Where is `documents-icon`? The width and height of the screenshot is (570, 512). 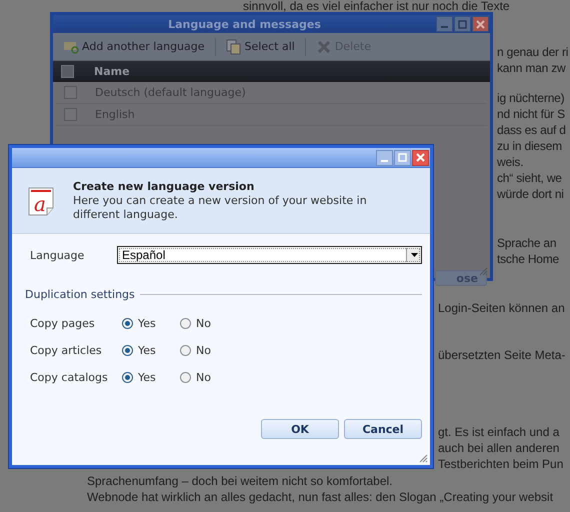 documents-icon is located at coordinates (234, 46).